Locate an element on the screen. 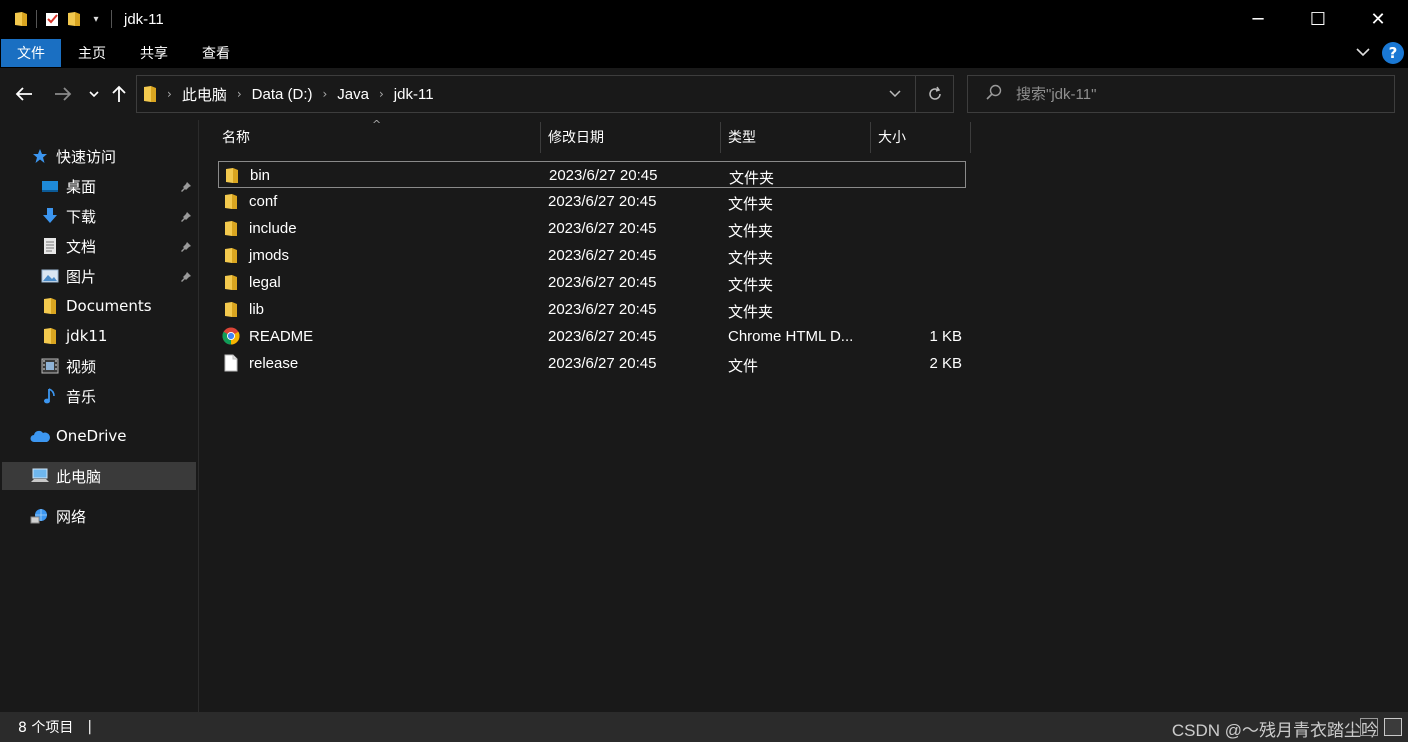 The width and height of the screenshot is (1408, 742). search-input is located at coordinates (1196, 94).